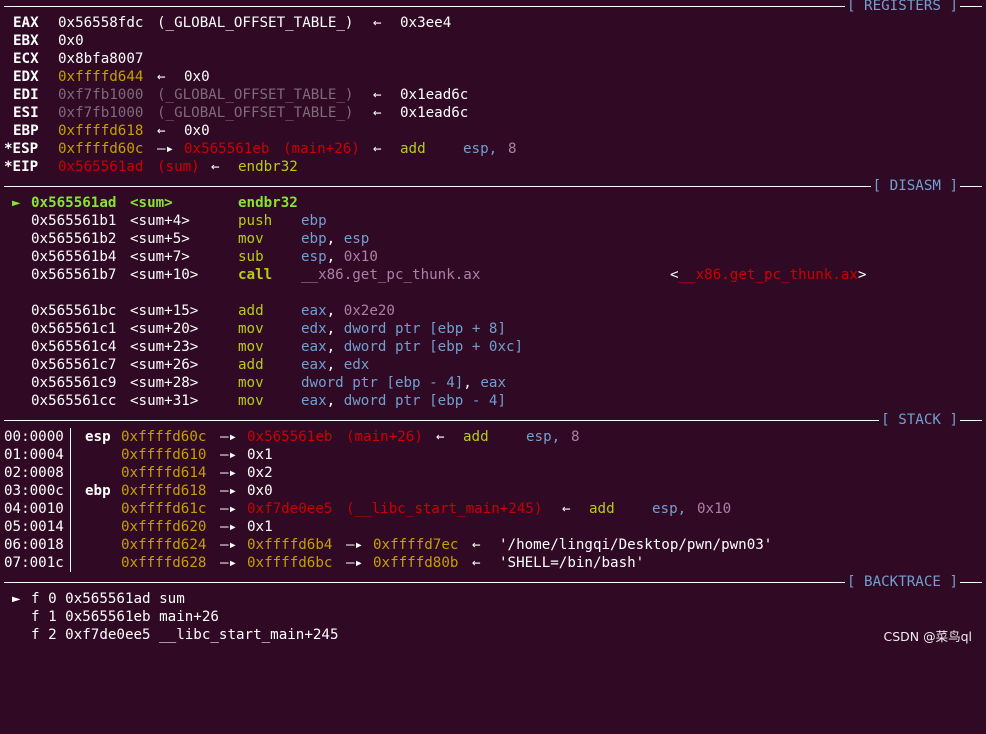  I want to click on register-name: ESI, so click(26, 113).